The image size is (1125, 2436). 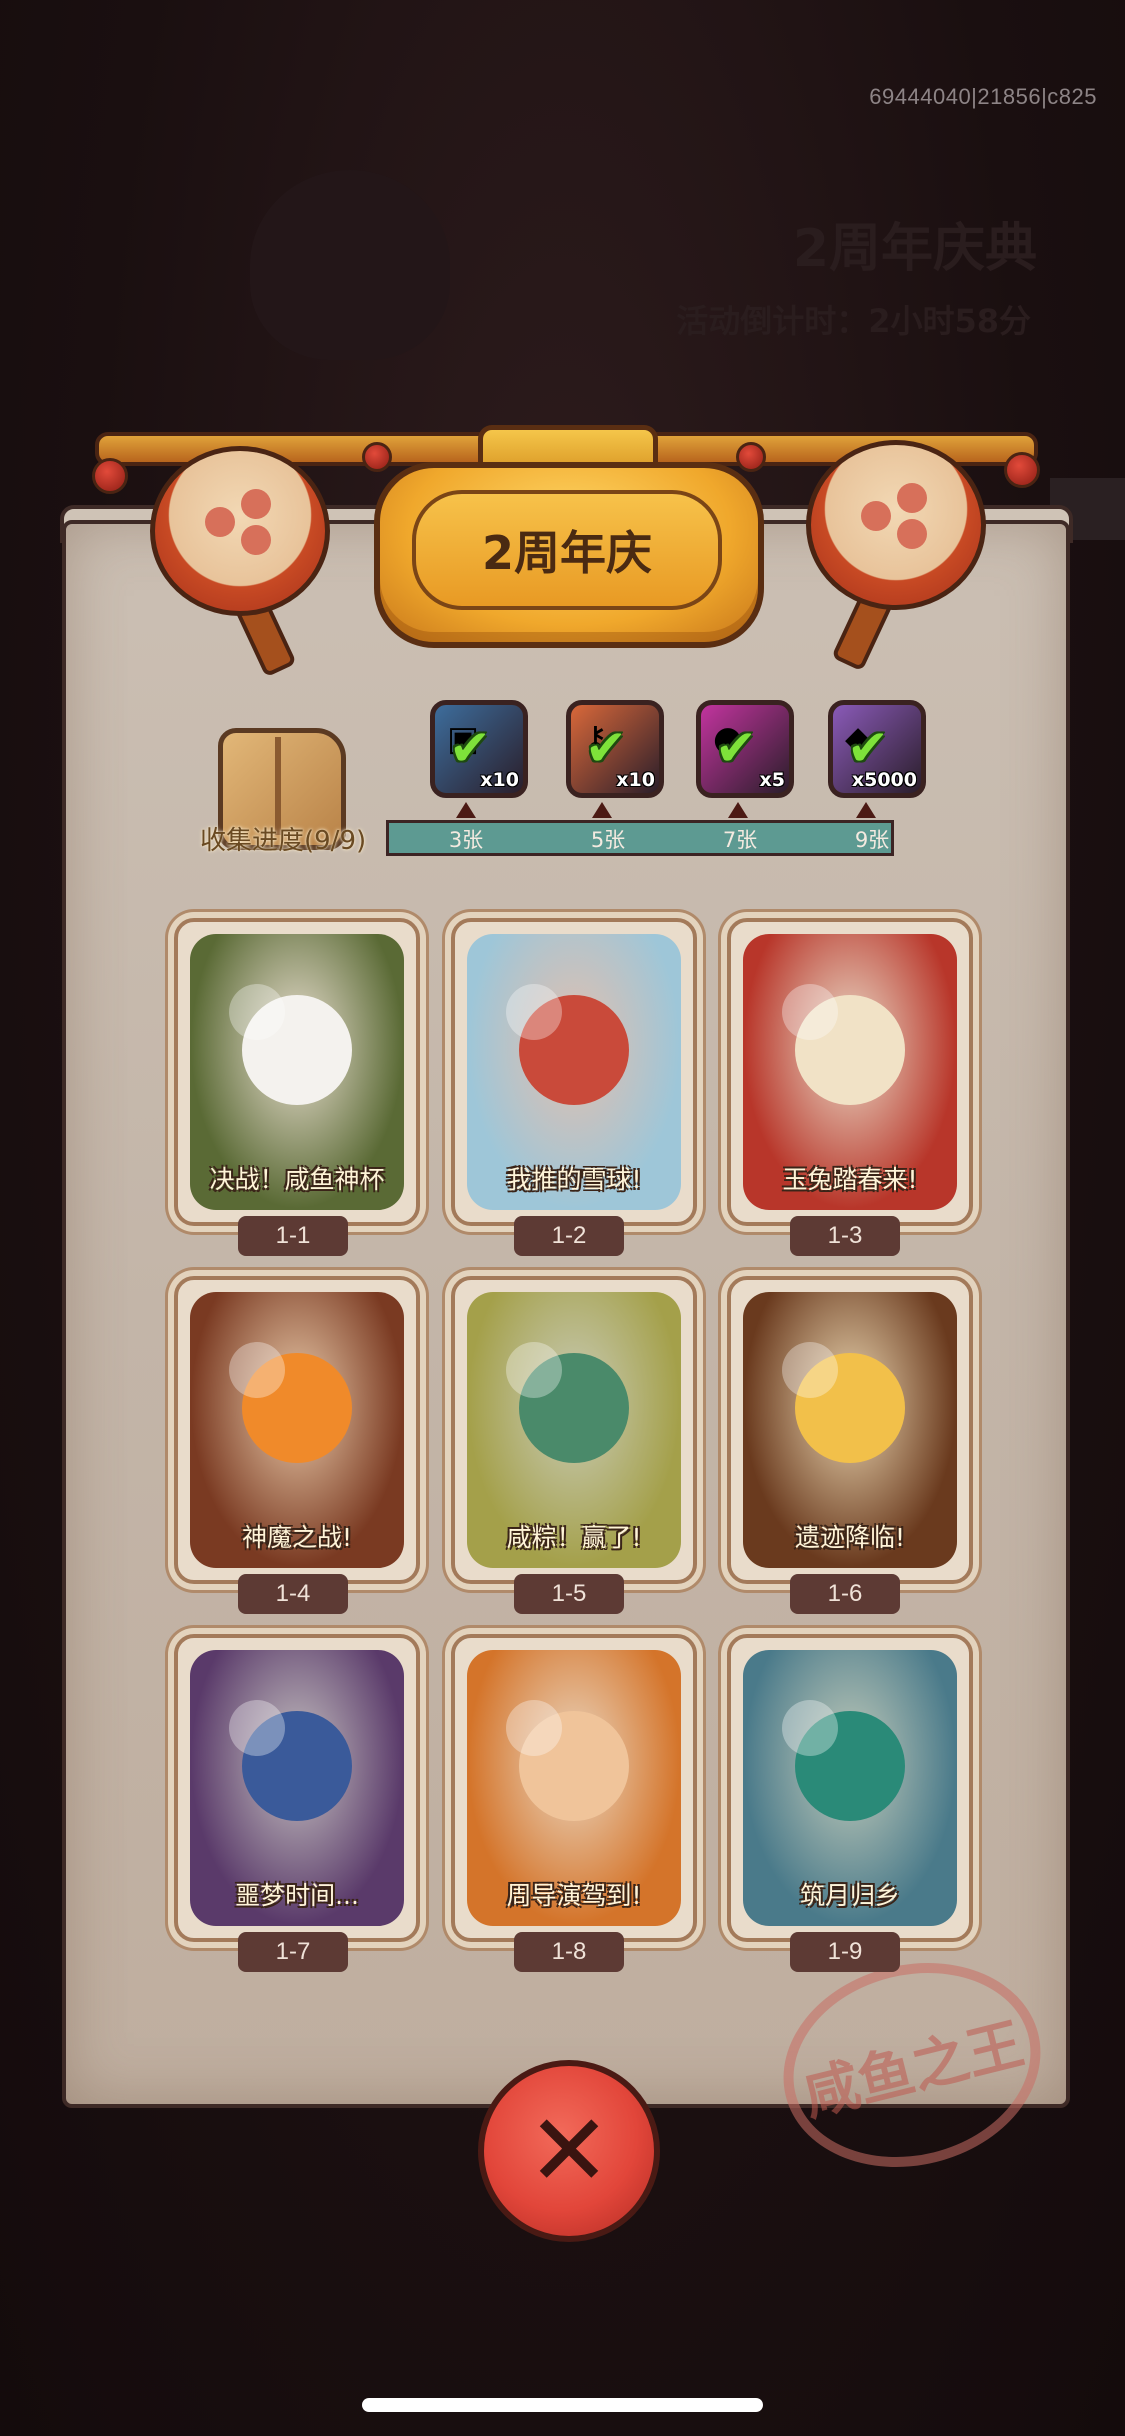 What do you see at coordinates (845, 1594) in the screenshot?
I see `card-number-tag: 1-6` at bounding box center [845, 1594].